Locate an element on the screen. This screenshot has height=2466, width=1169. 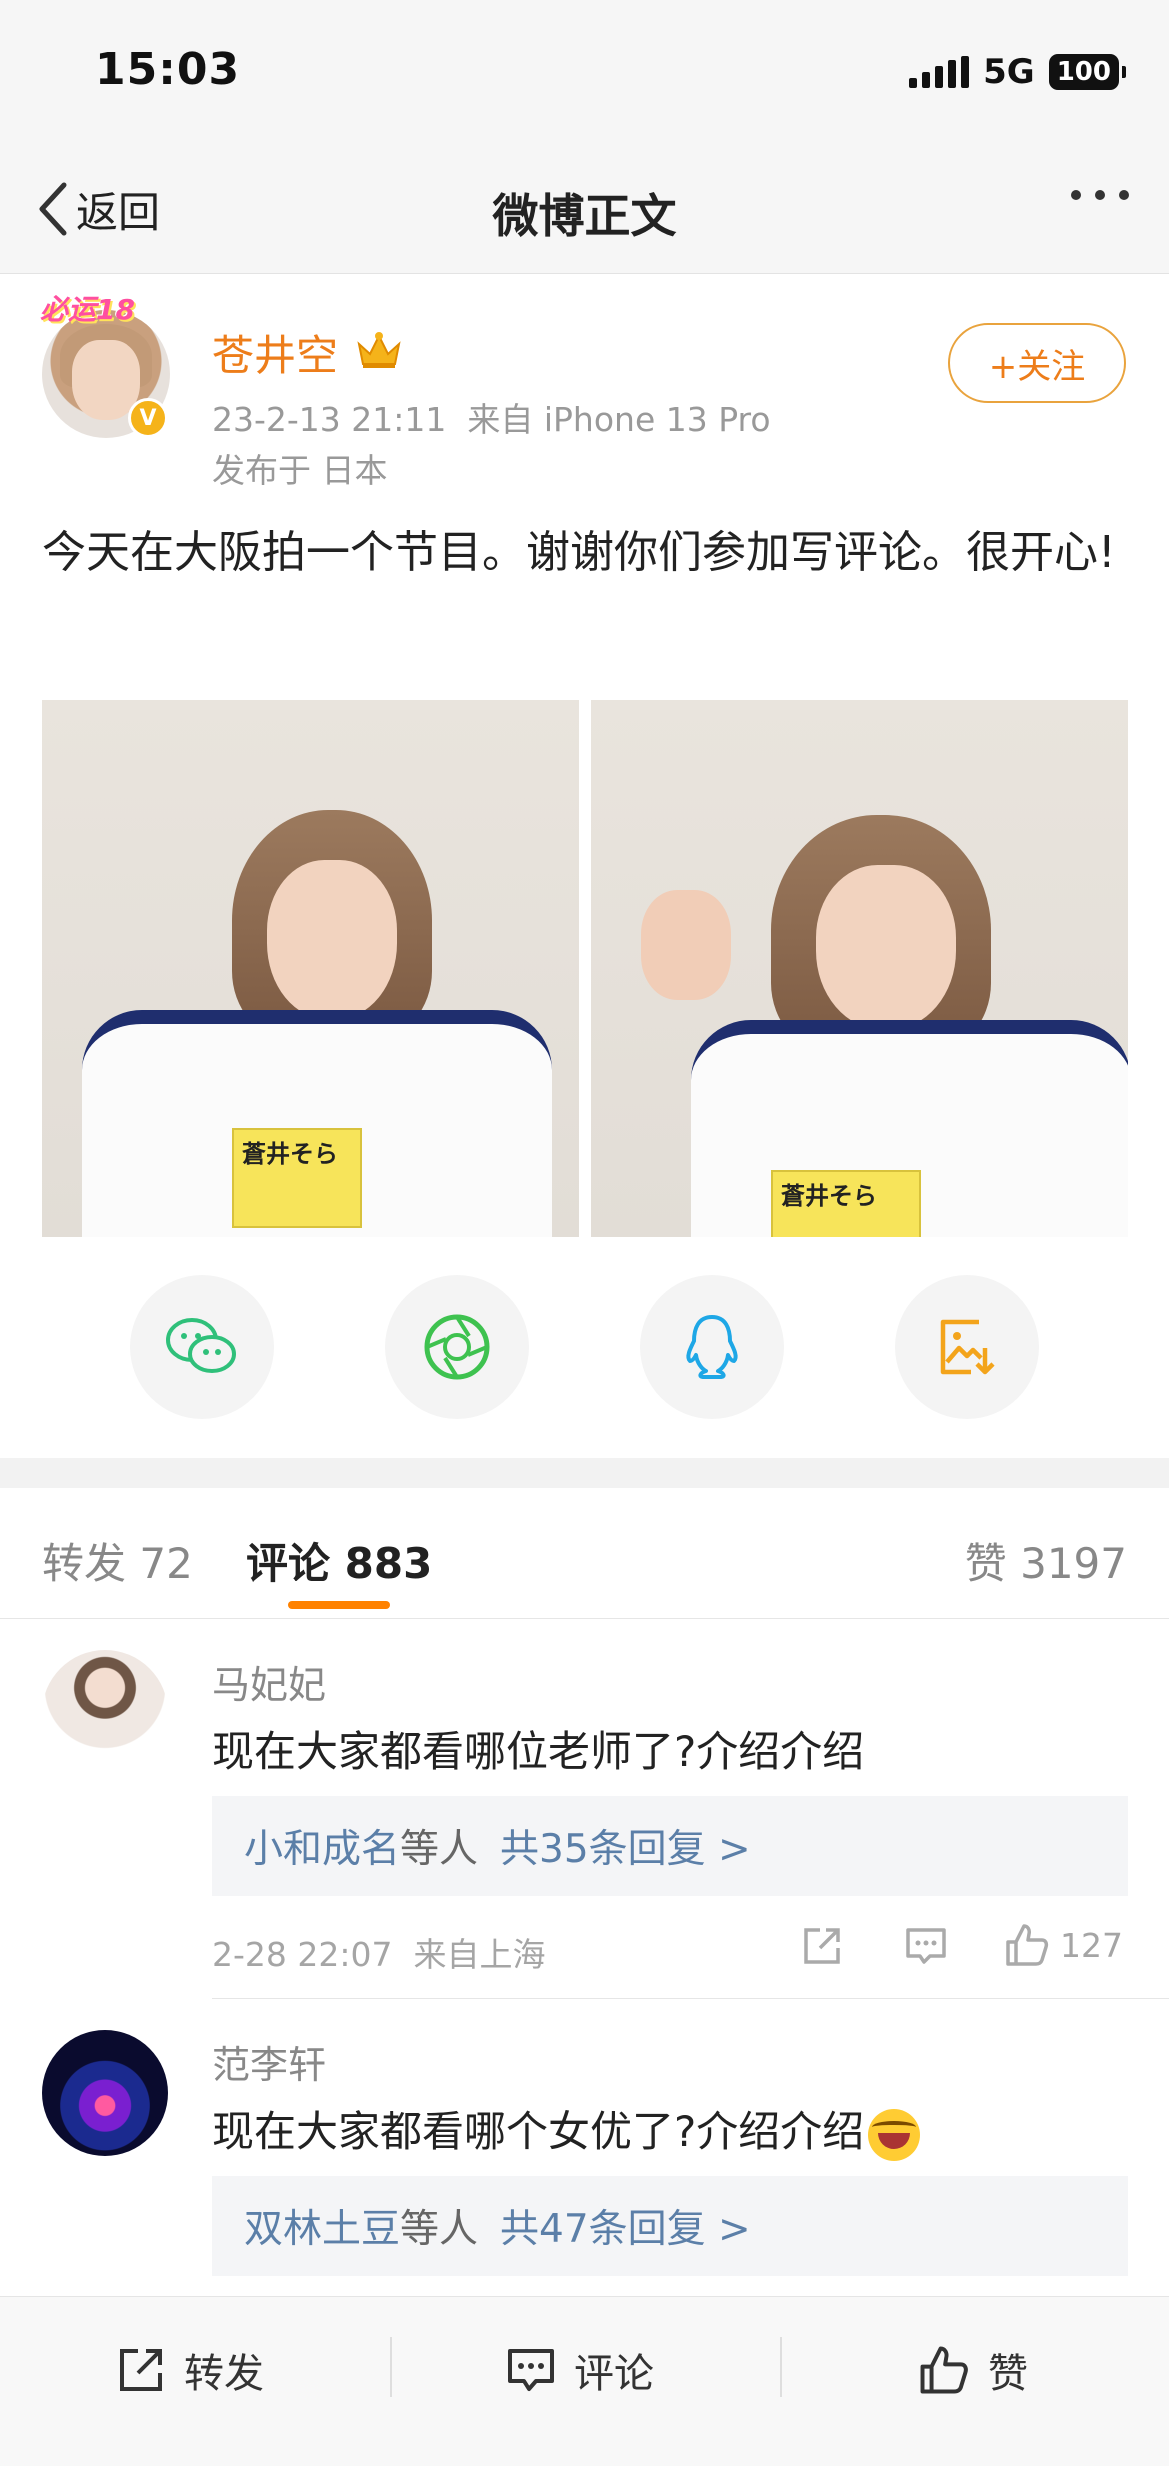
qq-icon is located at coordinates (712, 1347).